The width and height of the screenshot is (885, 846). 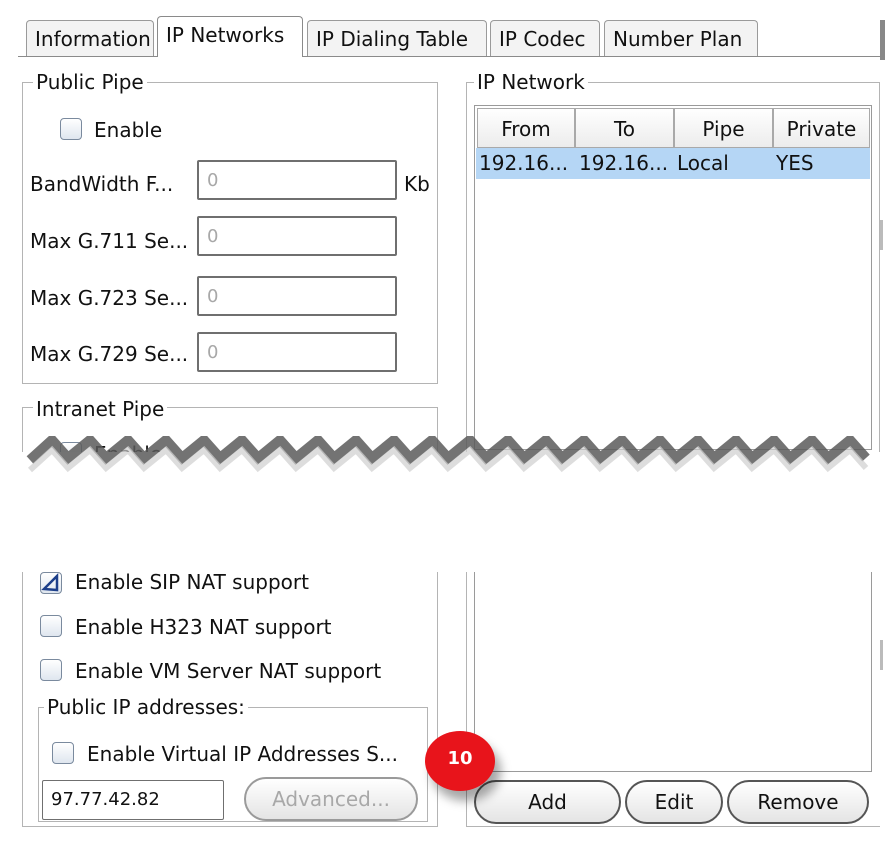 I want to click on bandwidth-input: 0, so click(x=297, y=180).